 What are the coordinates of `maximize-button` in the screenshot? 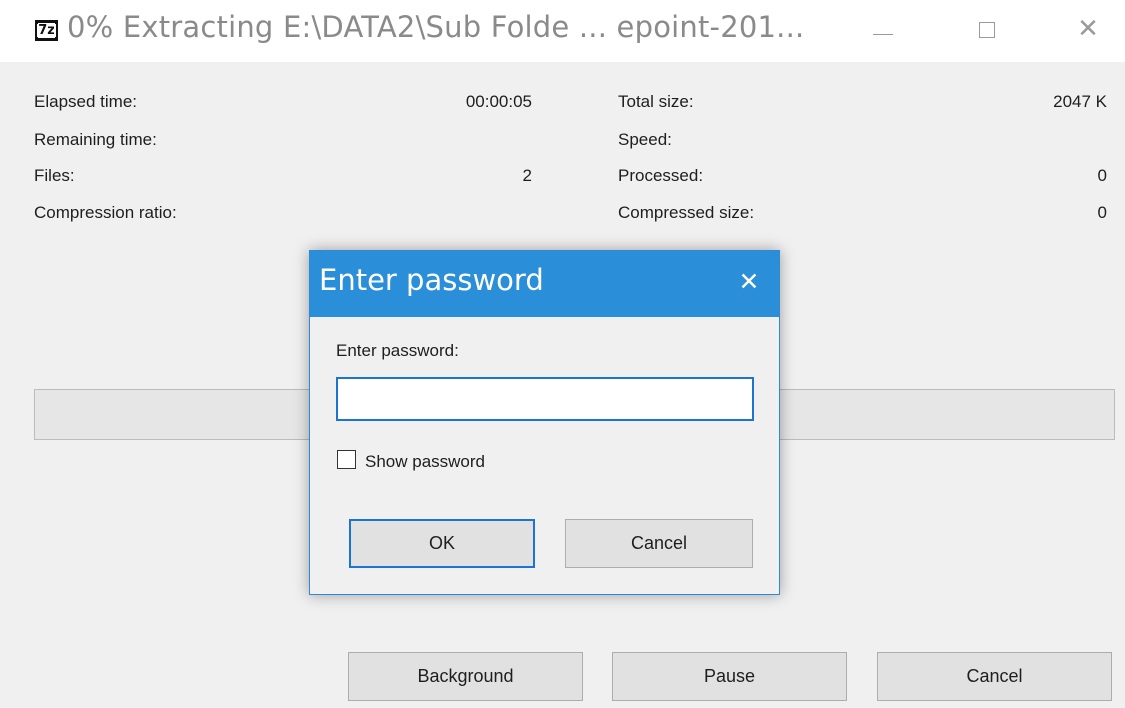 It's located at (987, 31).